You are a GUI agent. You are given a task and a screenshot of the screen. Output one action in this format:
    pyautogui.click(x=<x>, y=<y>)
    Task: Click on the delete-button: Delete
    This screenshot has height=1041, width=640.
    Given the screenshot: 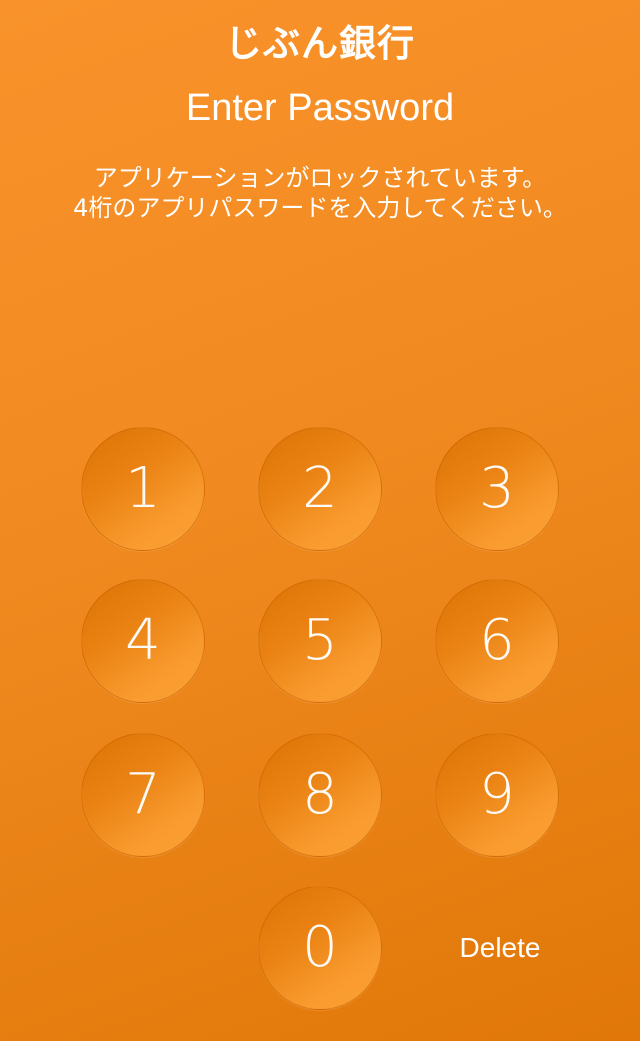 What is the action you would take?
    pyautogui.click(x=500, y=948)
    